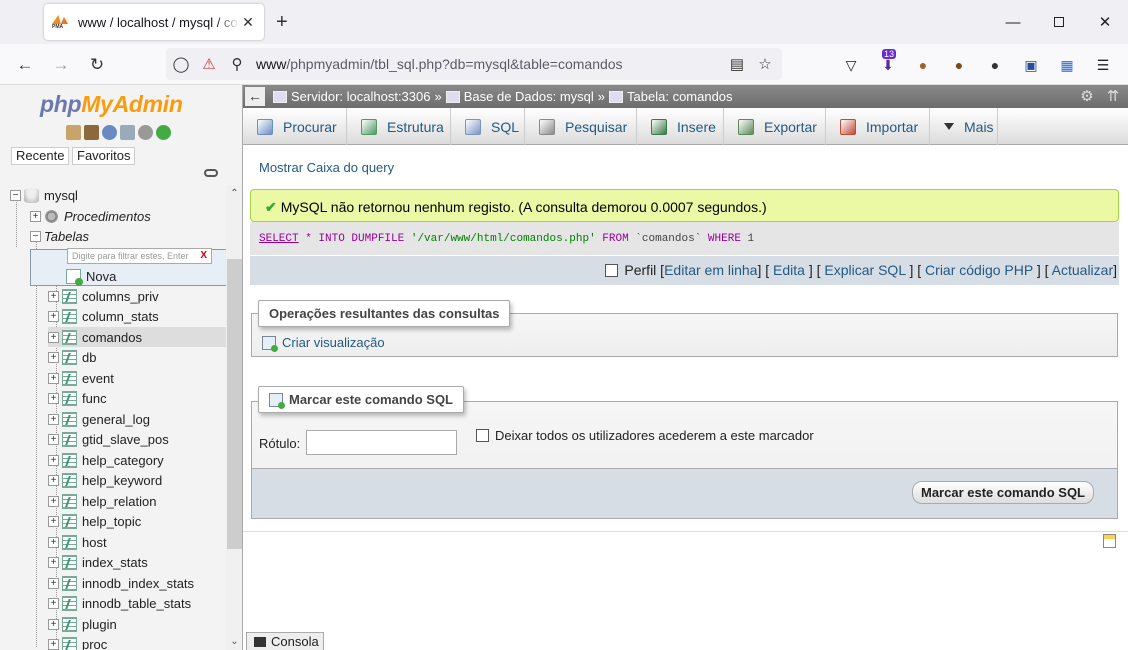 This screenshot has height=650, width=1128. I want to click on tree-db-node: − mysql, so click(44, 195).